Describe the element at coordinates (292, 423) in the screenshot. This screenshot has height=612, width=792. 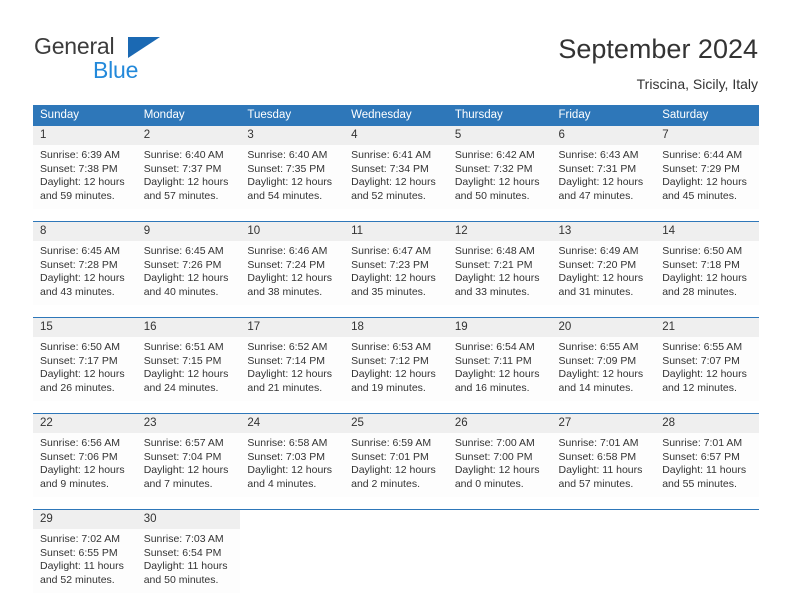
I see `day-number: 24` at that location.